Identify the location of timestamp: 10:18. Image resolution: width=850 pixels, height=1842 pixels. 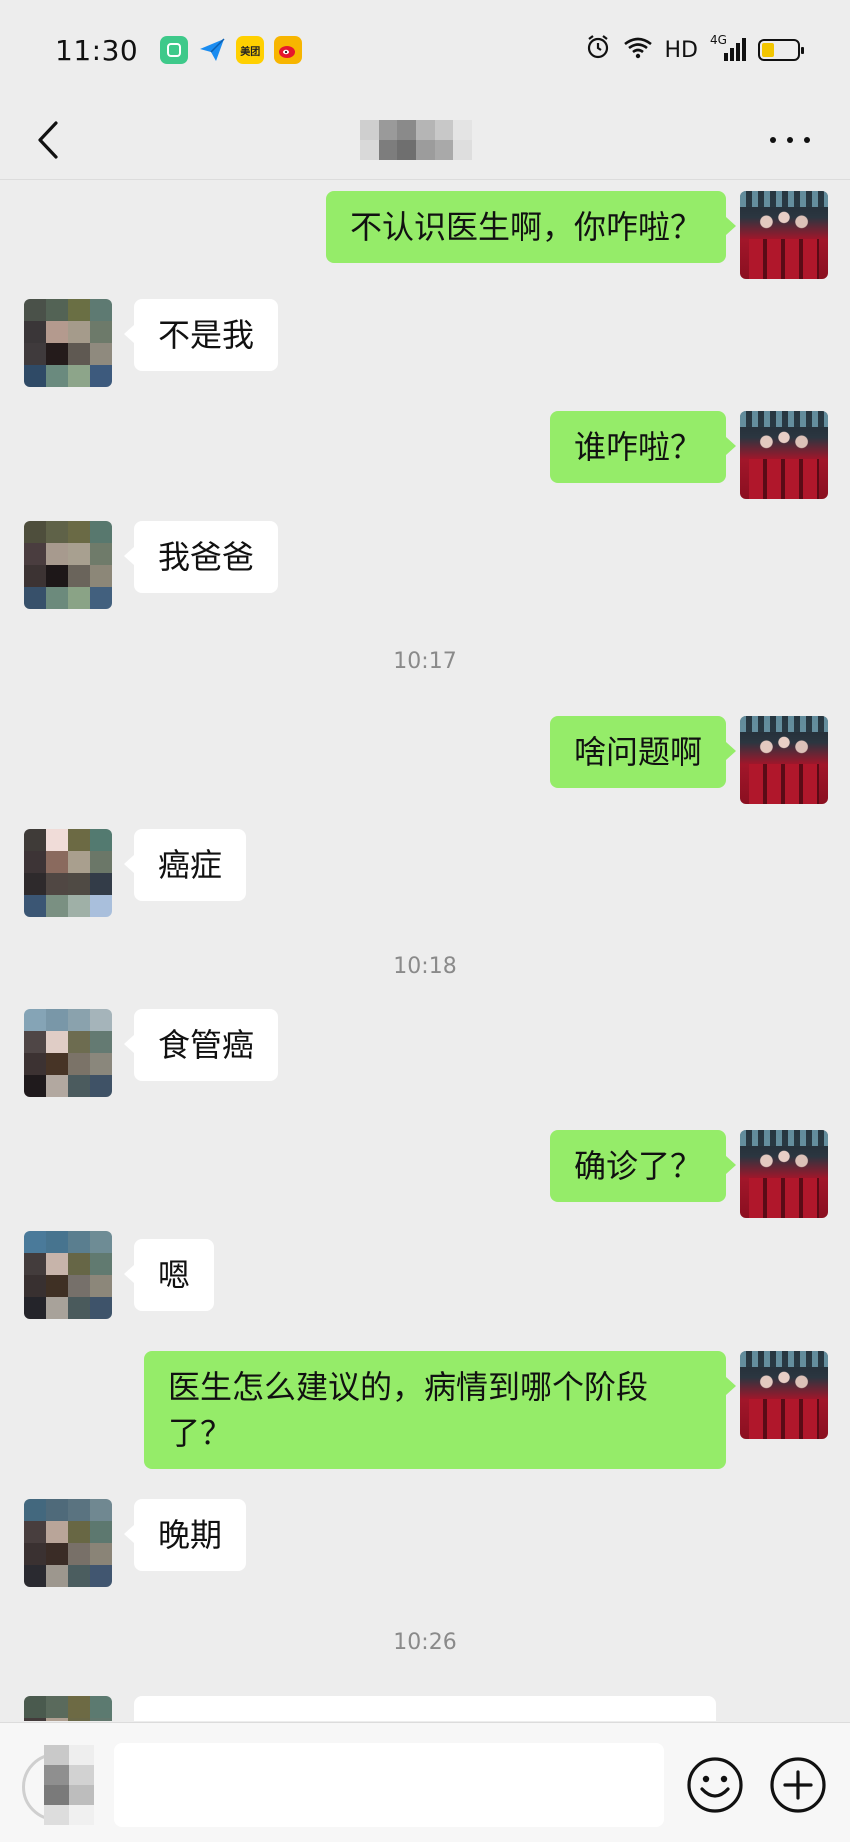
(425, 966).